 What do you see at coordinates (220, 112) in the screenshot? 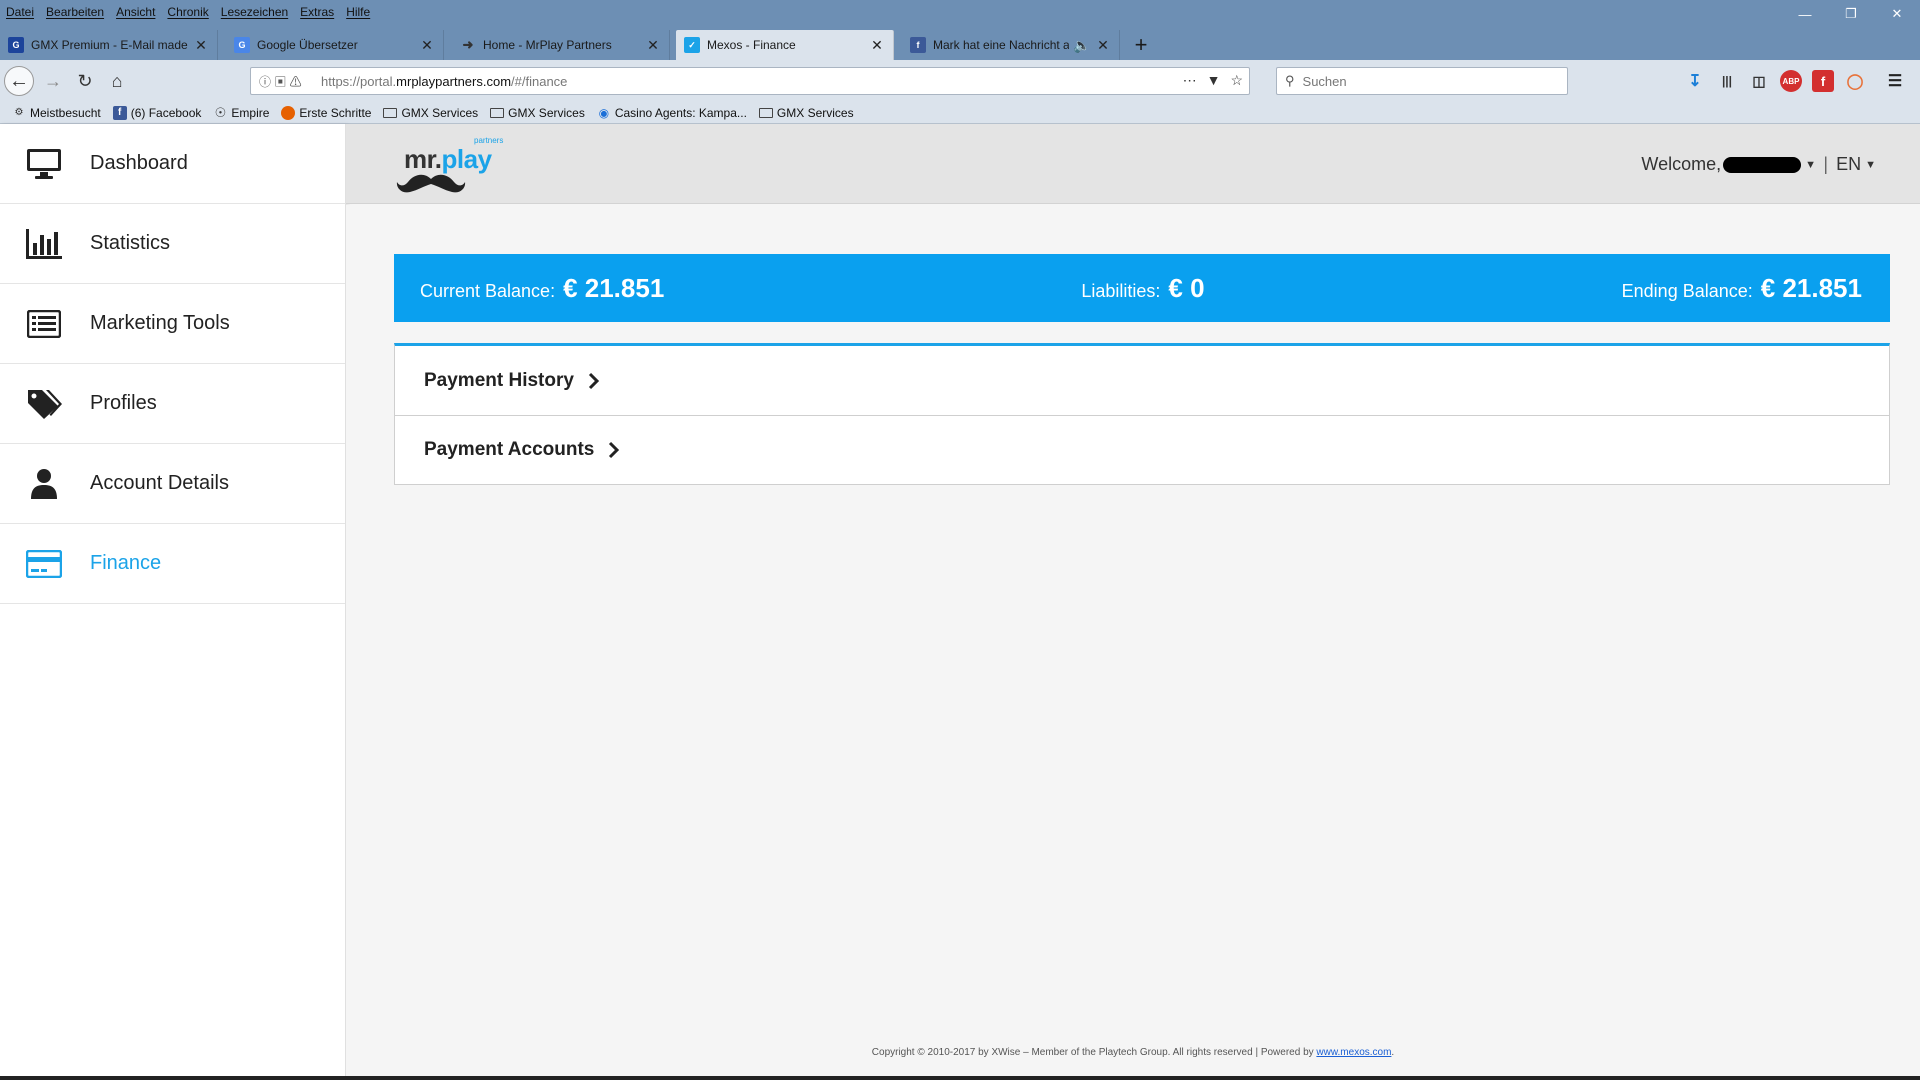
I see `globe-icon: ☉` at bounding box center [220, 112].